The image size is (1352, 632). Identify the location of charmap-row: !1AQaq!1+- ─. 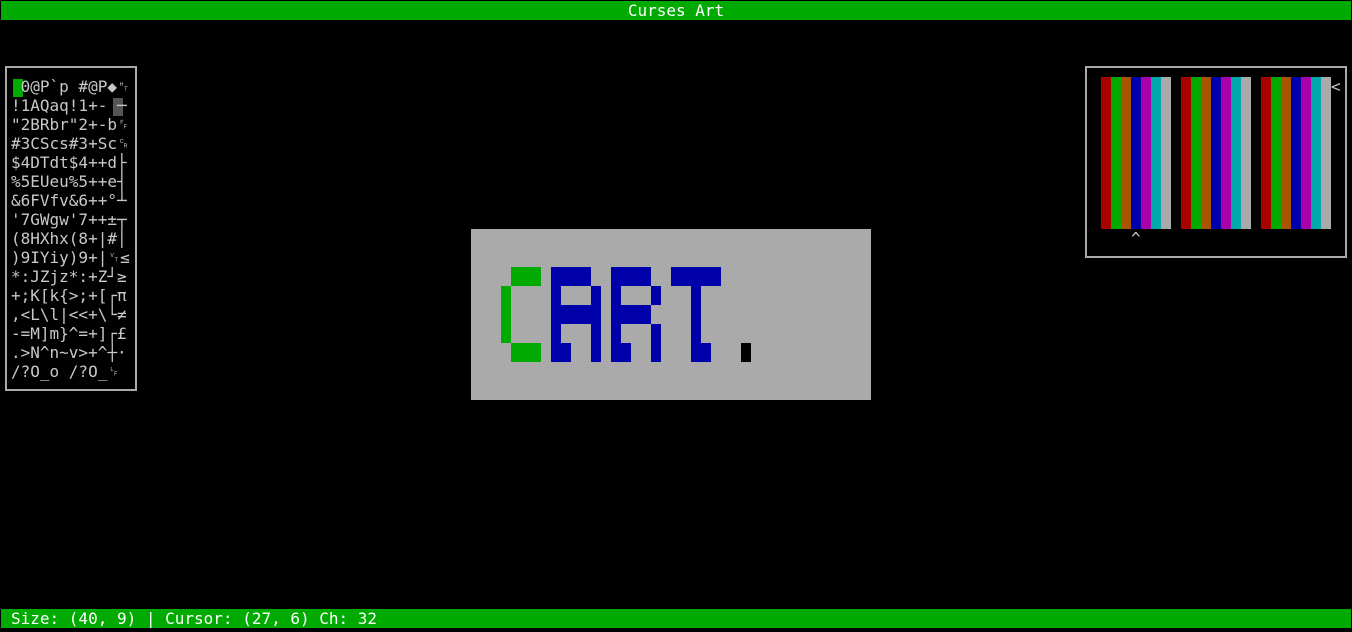
(69, 105).